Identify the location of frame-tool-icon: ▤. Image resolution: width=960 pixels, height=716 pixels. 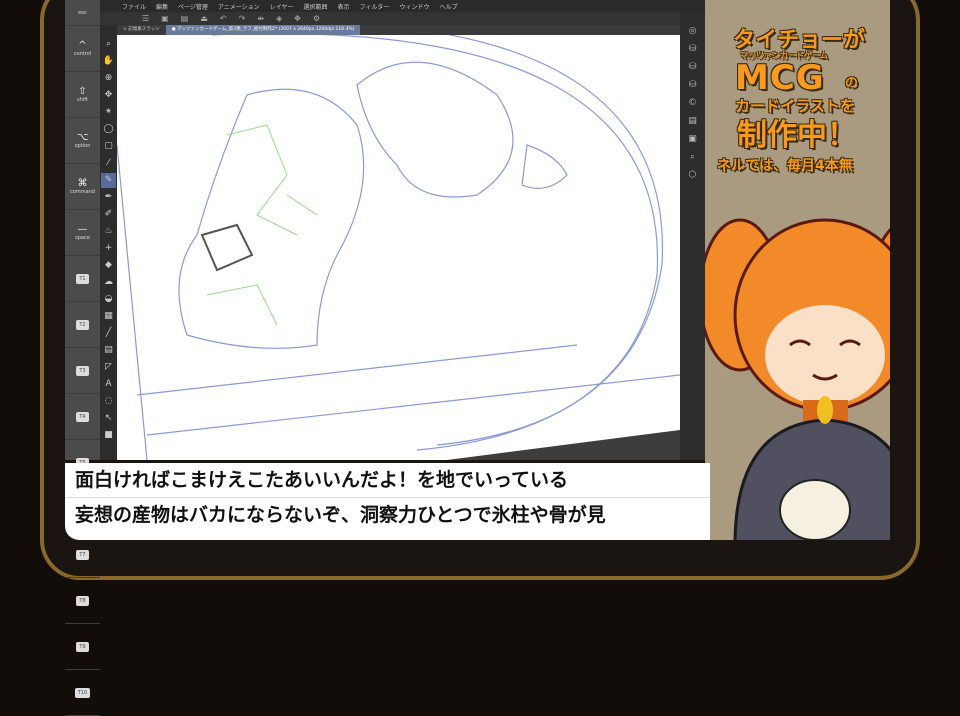
(108, 350).